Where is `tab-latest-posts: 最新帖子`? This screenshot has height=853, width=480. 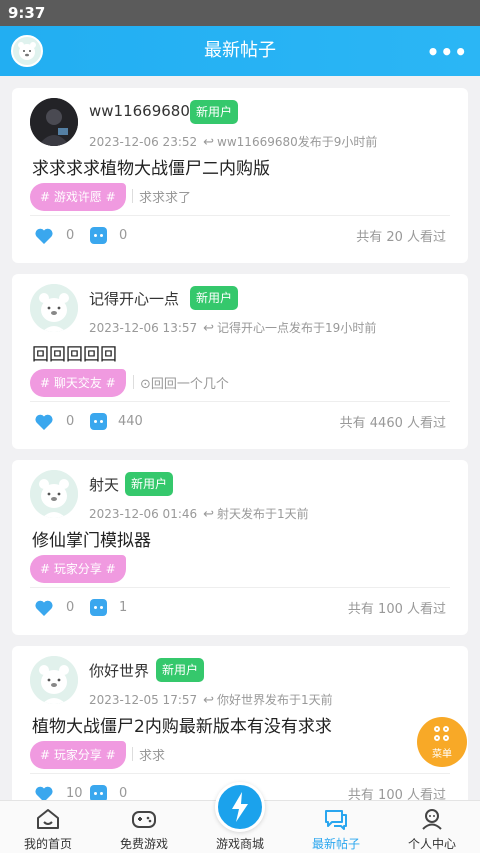 tab-latest-posts: 最新帖子 is located at coordinates (336, 827).